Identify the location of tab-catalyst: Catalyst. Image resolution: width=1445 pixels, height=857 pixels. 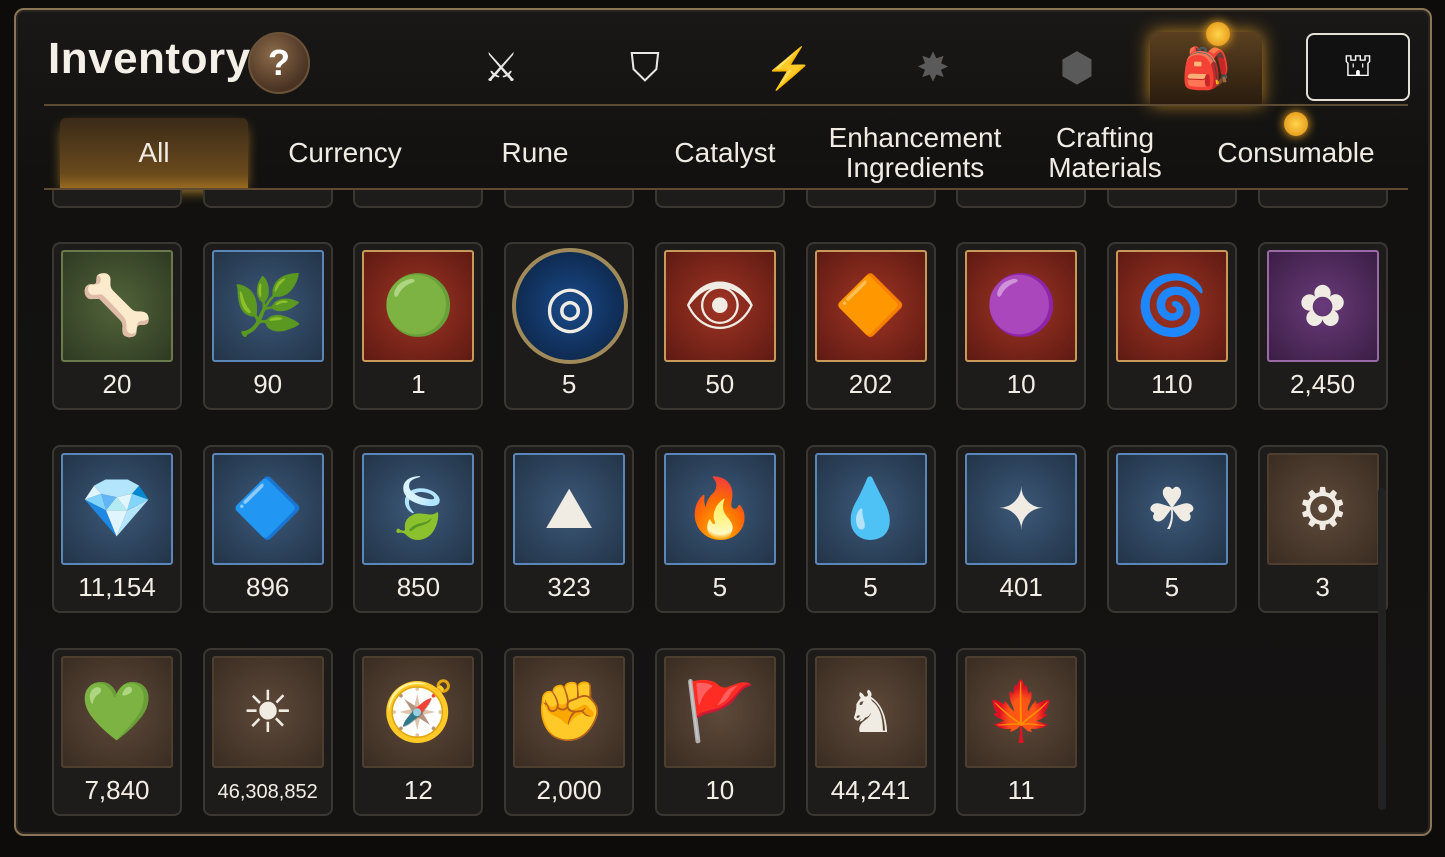
(725, 153).